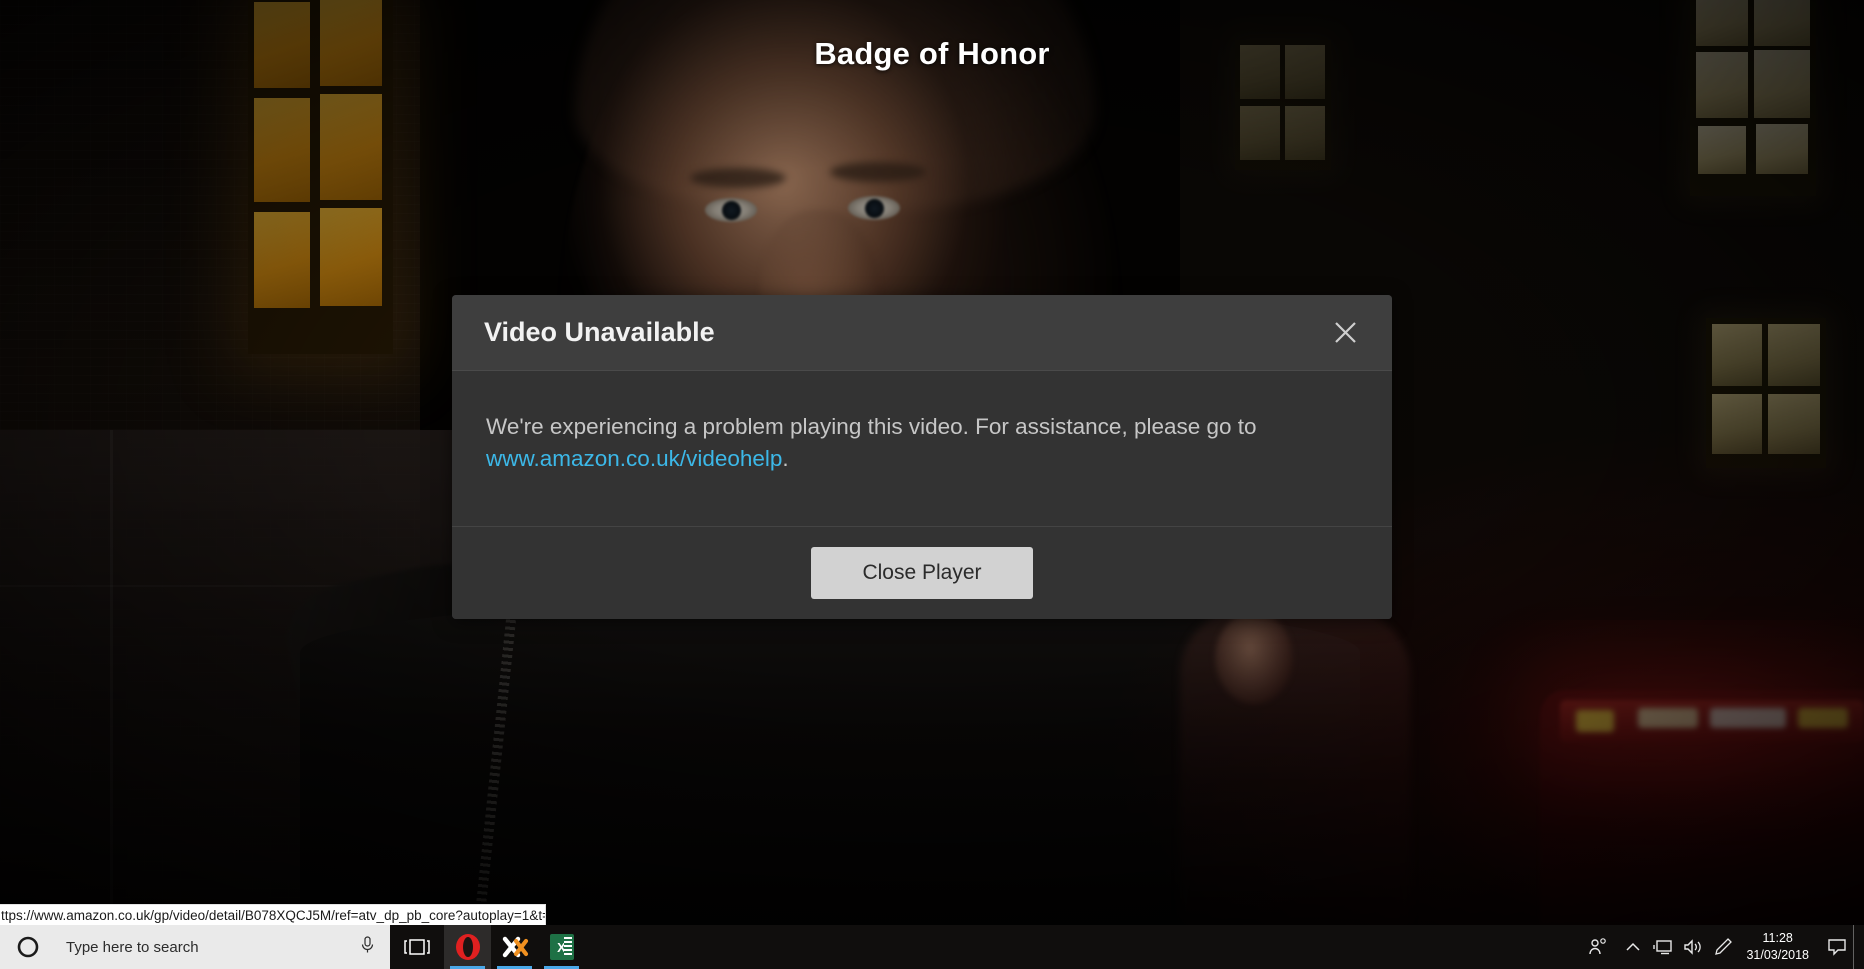  What do you see at coordinates (1295, 762) in the screenshot?
I see `second-figure` at bounding box center [1295, 762].